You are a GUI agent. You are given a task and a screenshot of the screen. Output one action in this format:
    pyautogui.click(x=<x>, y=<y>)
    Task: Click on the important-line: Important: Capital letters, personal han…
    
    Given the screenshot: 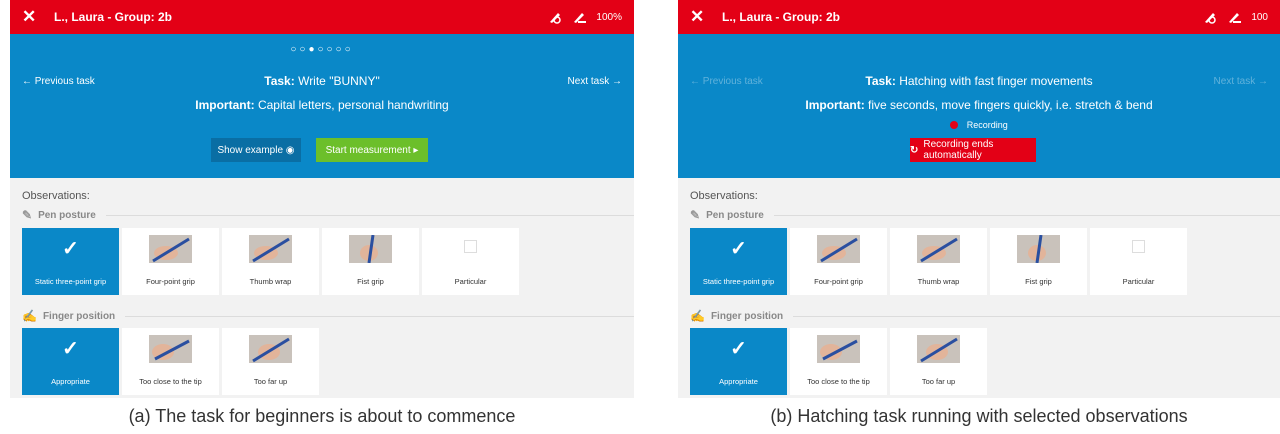 What is the action you would take?
    pyautogui.click(x=322, y=105)
    